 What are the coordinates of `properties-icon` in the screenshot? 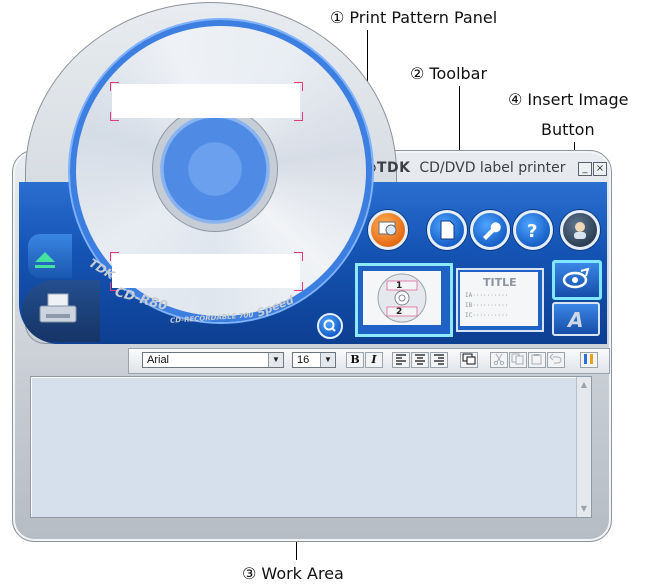 It's located at (588, 359).